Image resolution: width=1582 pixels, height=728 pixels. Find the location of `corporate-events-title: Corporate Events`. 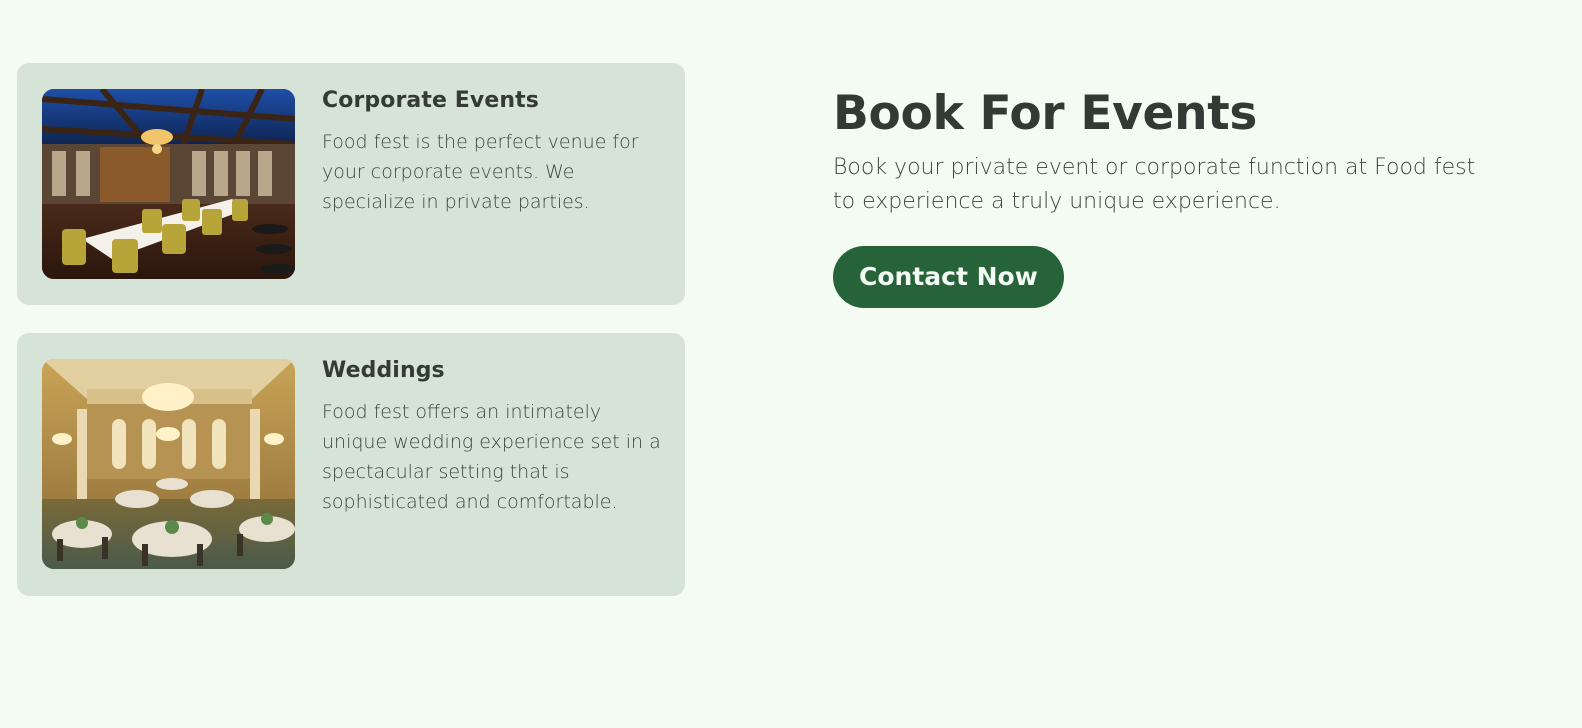

corporate-events-title: Corporate Events is located at coordinates (430, 100).